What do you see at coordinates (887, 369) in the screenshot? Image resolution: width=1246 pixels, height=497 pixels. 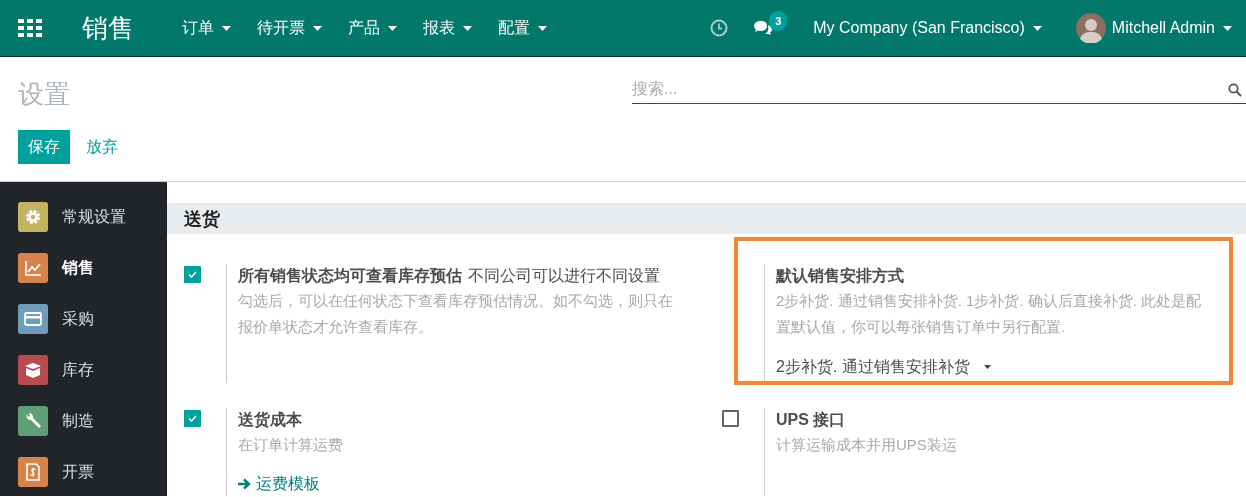 I see `dropdown-field: 2步补货. 通过销售安排补货` at bounding box center [887, 369].